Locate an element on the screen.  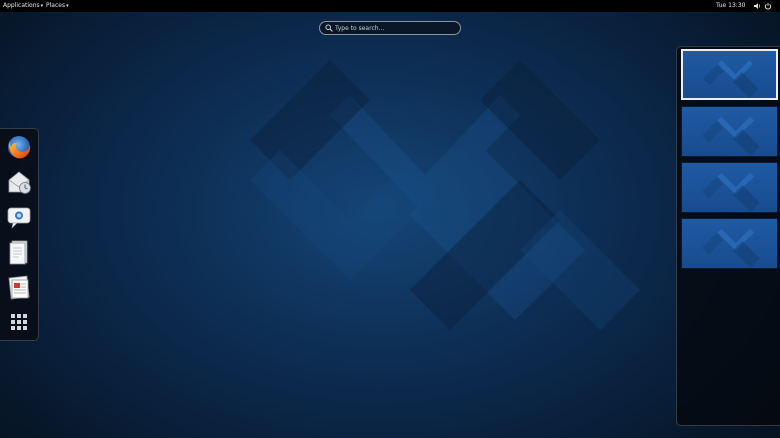
places-menu-label: Places is located at coordinates (56, 5).